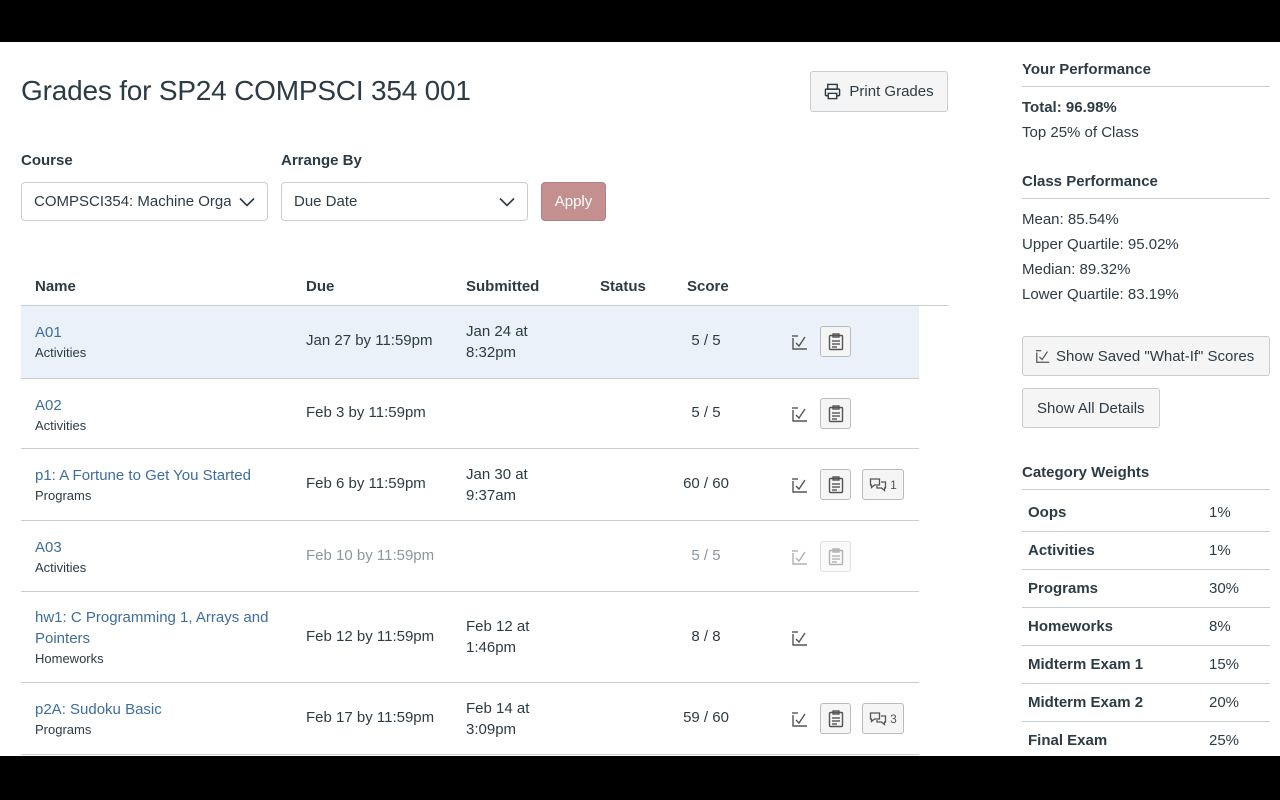 This screenshot has height=800, width=1280. I want to click on assignment-link: A03, so click(60, 547).